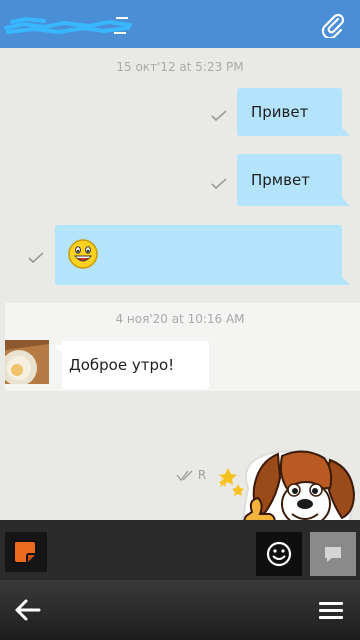 The image size is (360, 640). Describe the element at coordinates (180, 550) in the screenshot. I see `input-bar` at that location.